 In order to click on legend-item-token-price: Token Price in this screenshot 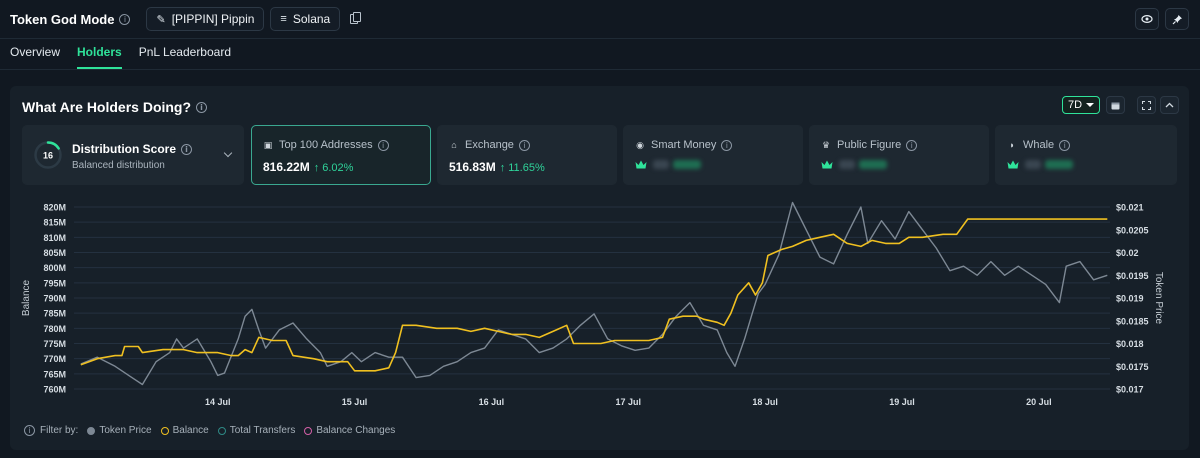, I will do `click(119, 430)`.